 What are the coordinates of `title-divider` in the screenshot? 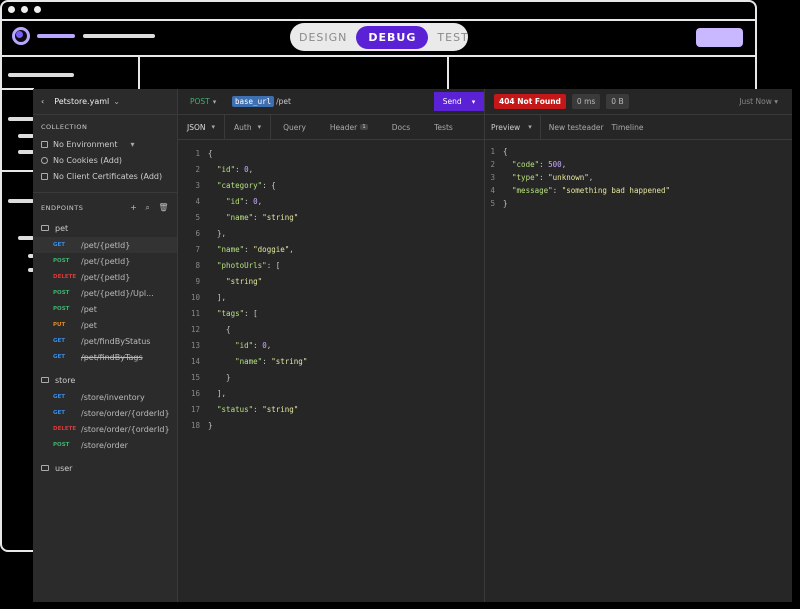 It's located at (378, 20).